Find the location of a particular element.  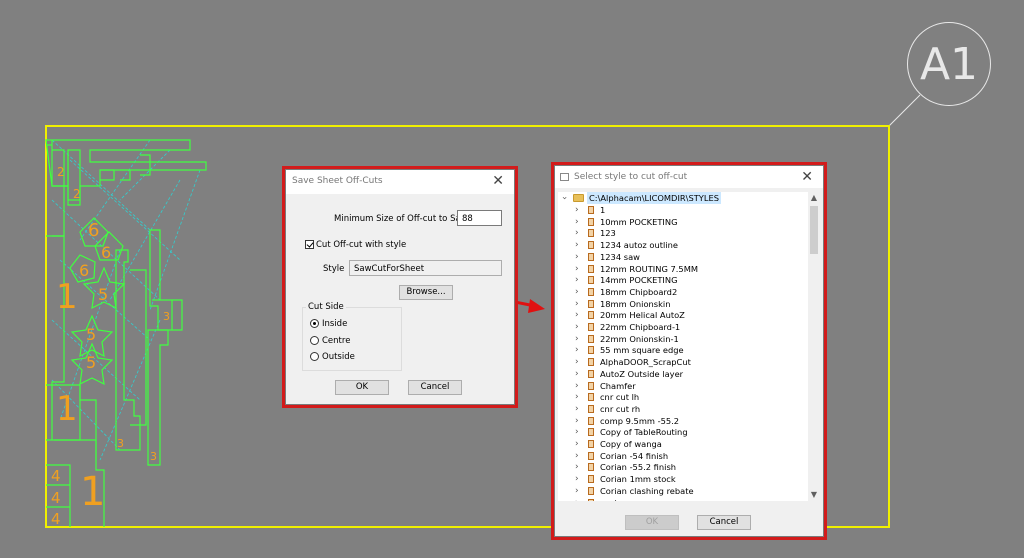

tree-item: › 22mm Onionskin-1 is located at coordinates (683, 339).